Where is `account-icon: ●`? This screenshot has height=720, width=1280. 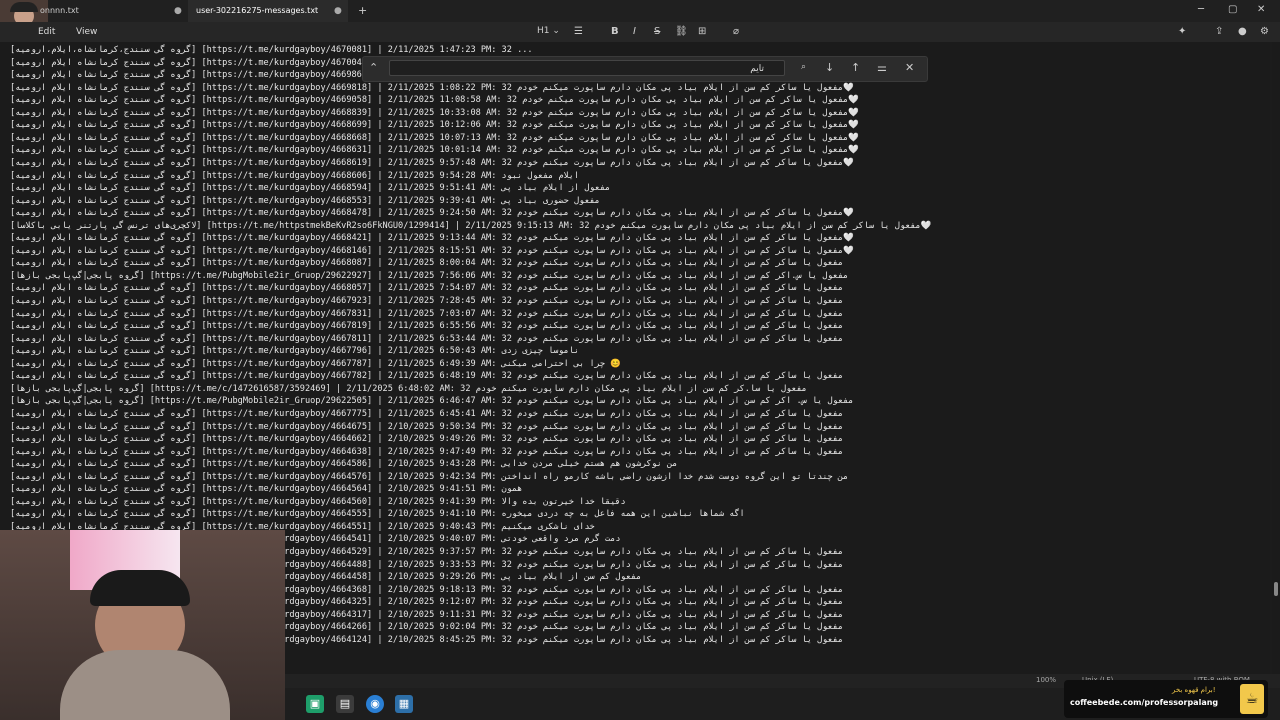
account-icon: ● is located at coordinates (1242, 31).